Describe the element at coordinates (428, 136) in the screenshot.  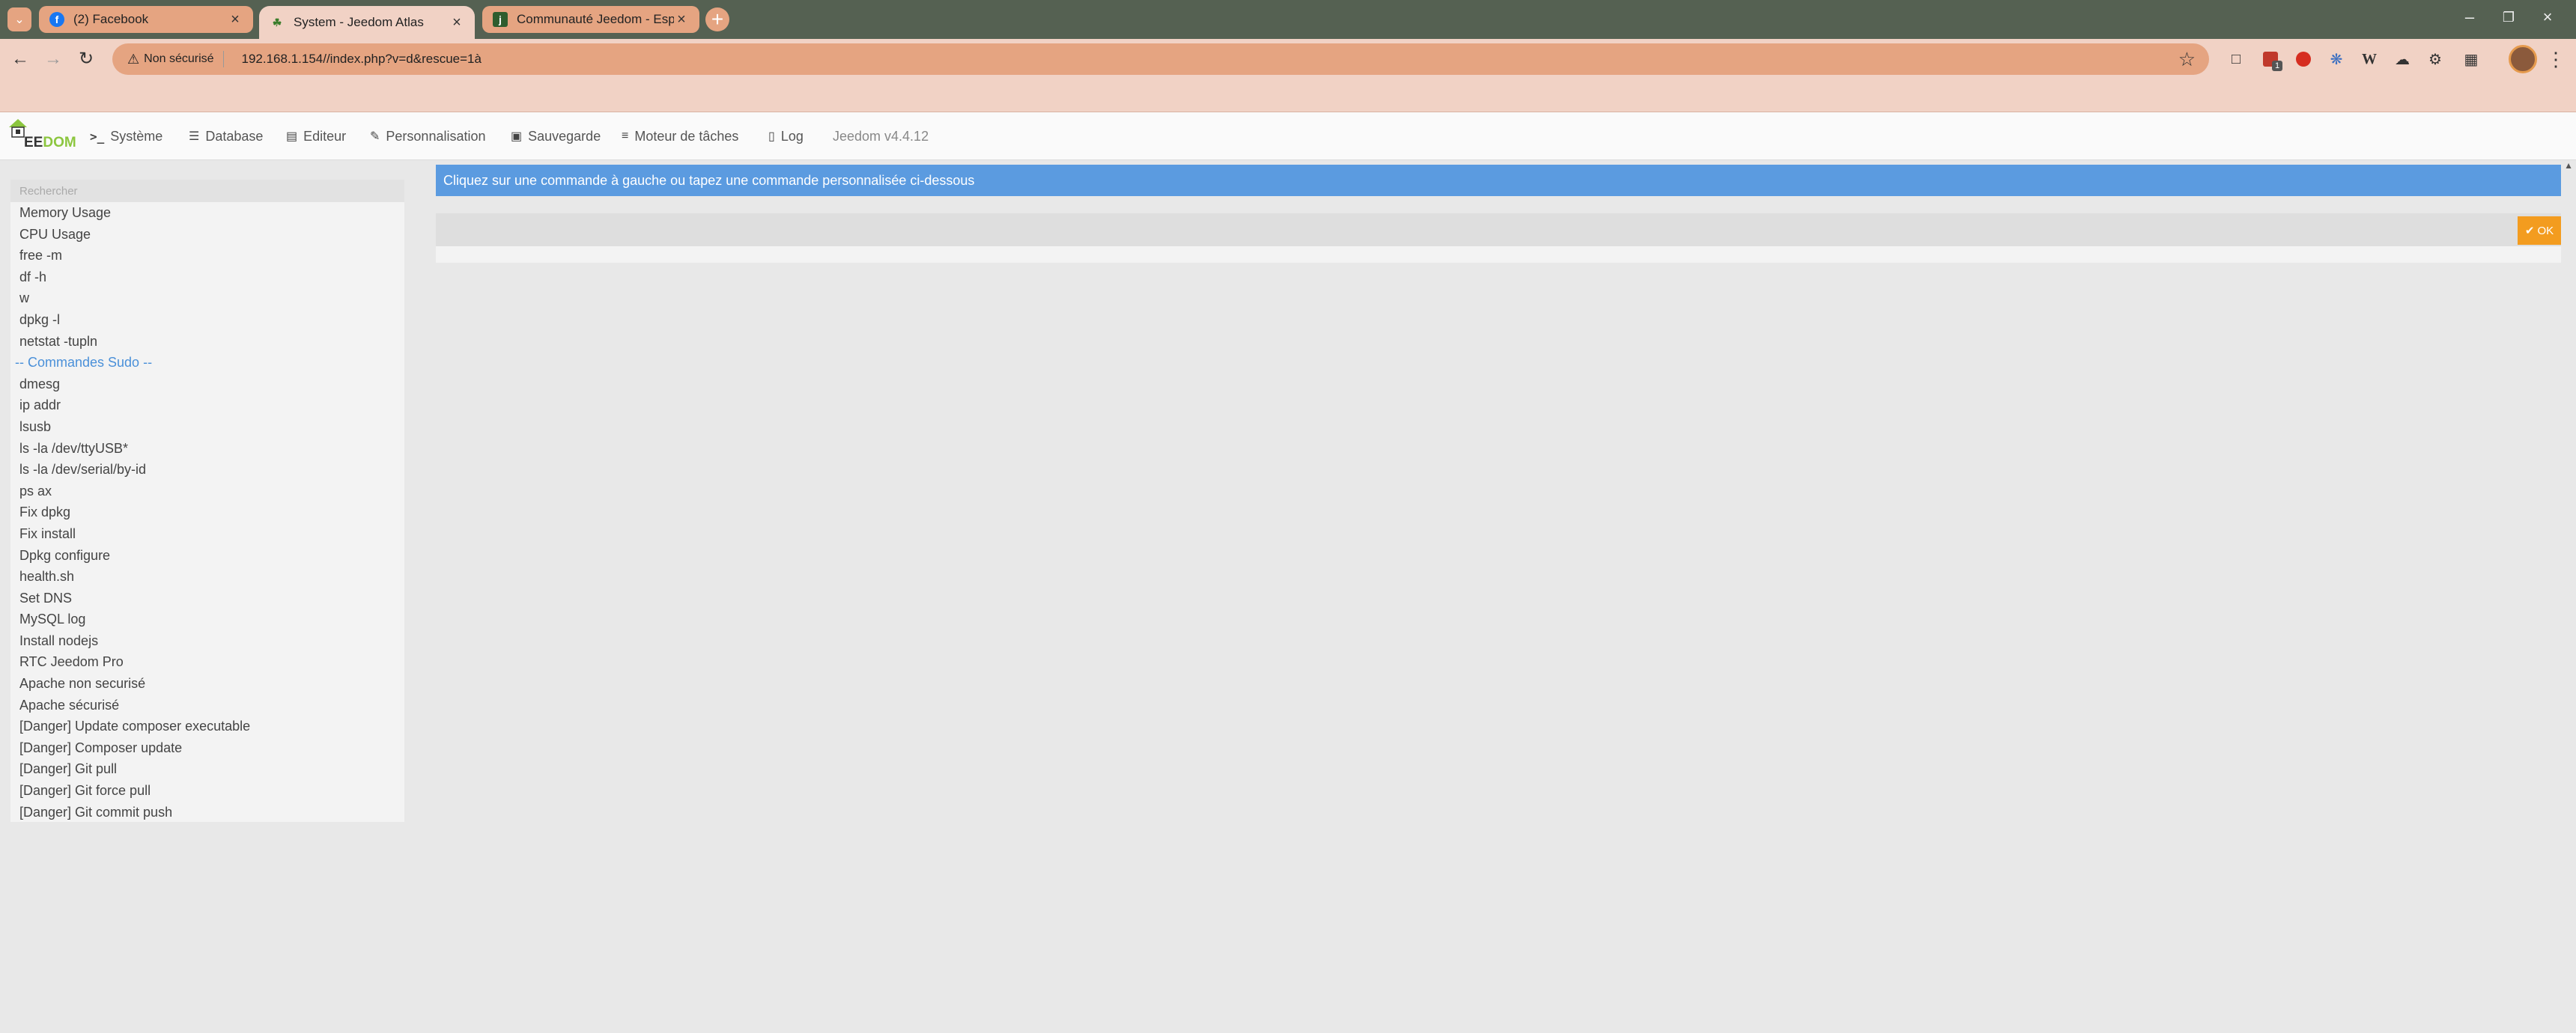
I see `nav-personnalisation: ✎ Personnalisation` at that location.